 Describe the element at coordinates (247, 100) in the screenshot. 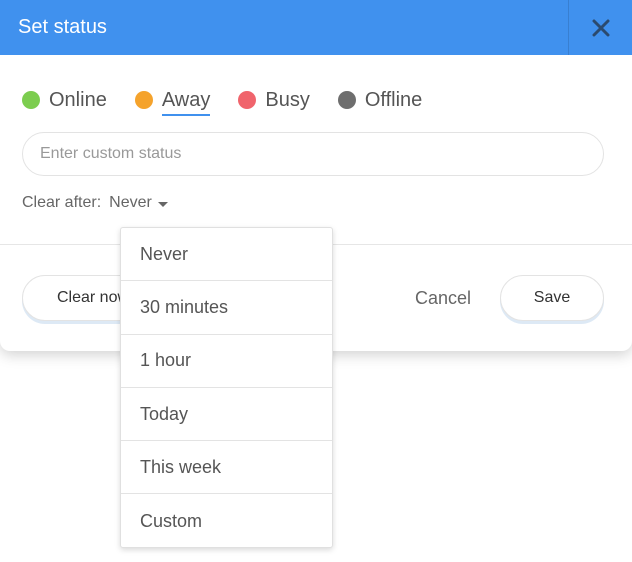

I see `busy-status-dot-icon` at that location.